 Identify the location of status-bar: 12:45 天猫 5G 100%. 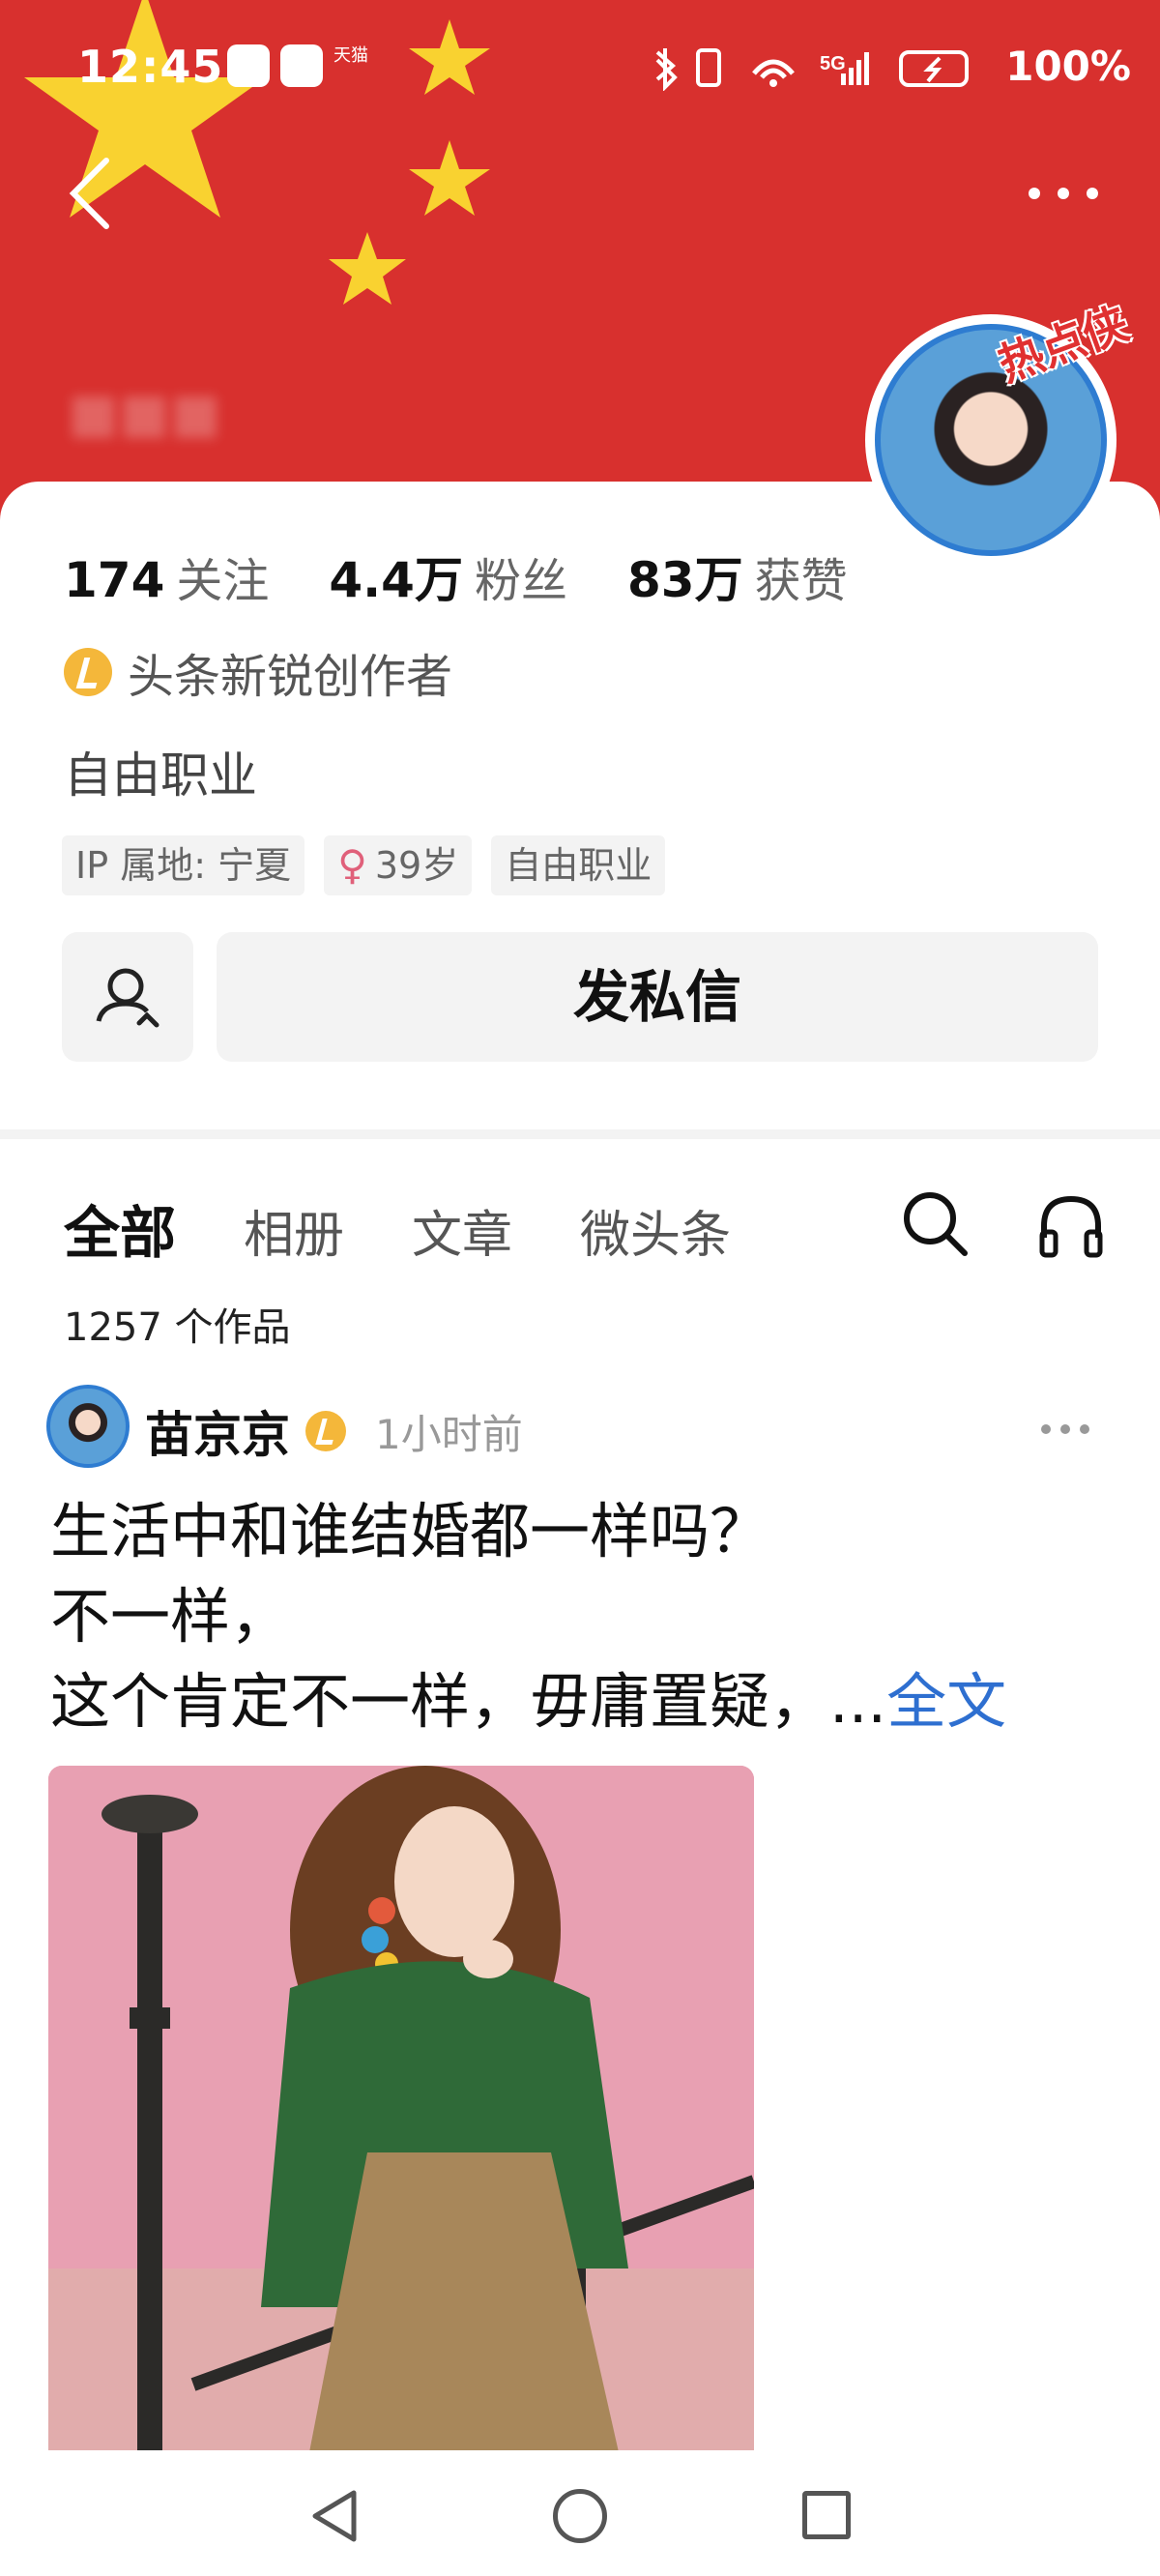
(580, 68).